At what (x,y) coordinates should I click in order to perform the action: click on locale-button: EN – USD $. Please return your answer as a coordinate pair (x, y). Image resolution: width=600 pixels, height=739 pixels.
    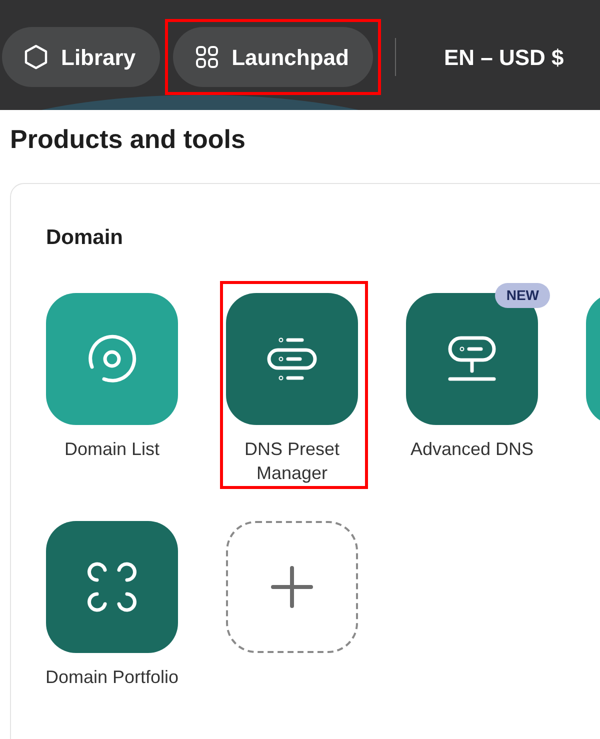
    Looking at the image, I should click on (504, 57).